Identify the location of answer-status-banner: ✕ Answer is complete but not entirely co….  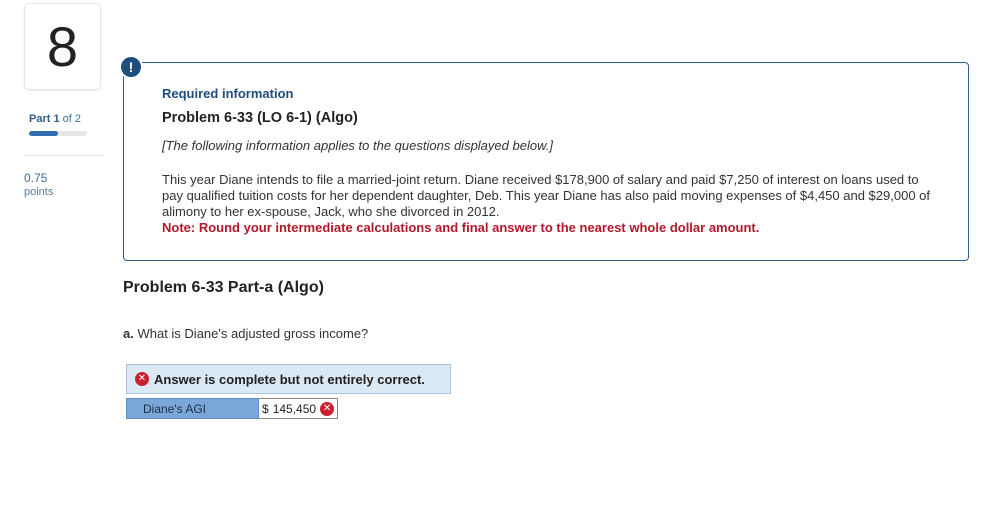
(288, 379).